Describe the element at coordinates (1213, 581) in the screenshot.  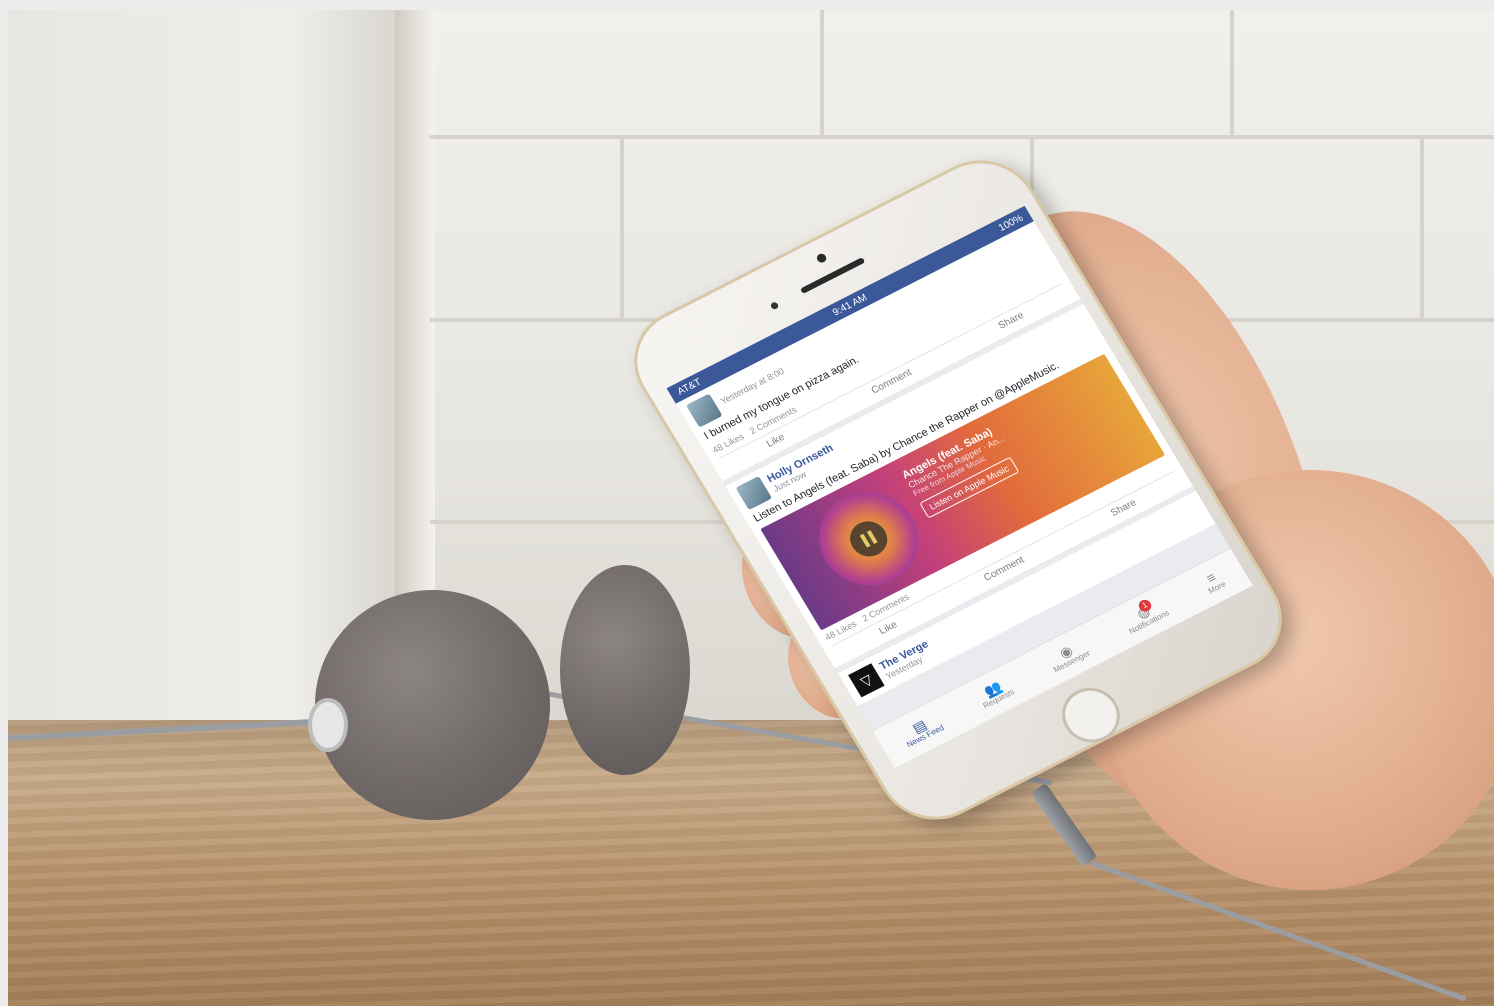
I see `tab-more: ≡ More` at that location.